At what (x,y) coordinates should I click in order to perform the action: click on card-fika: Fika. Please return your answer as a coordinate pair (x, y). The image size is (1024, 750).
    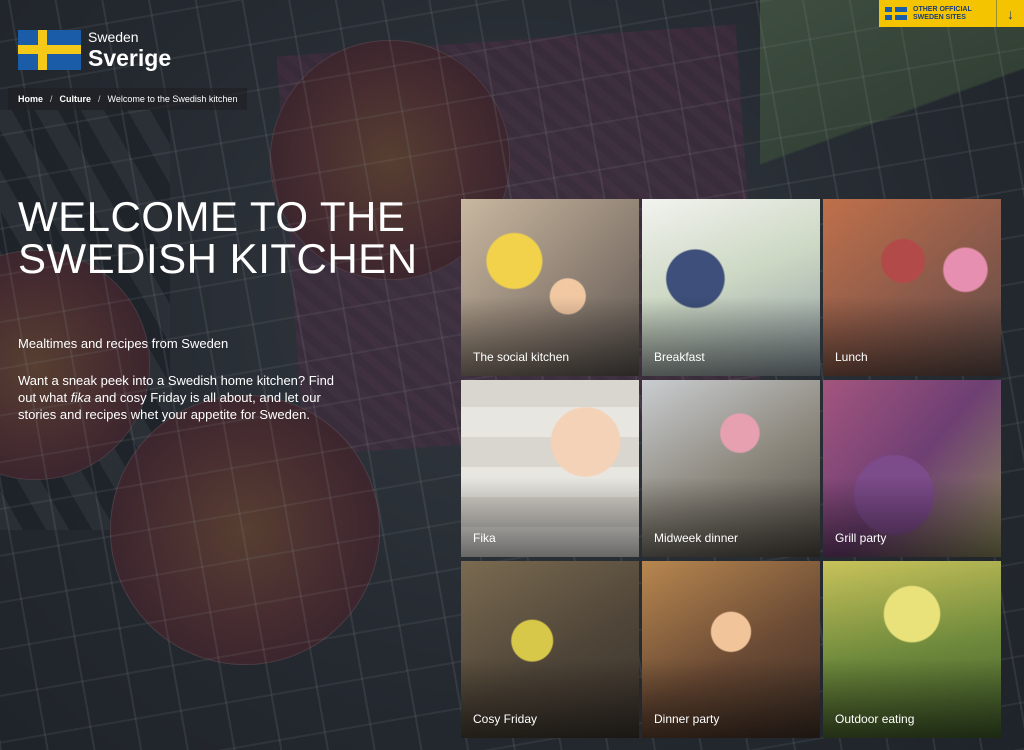
    Looking at the image, I should click on (550, 468).